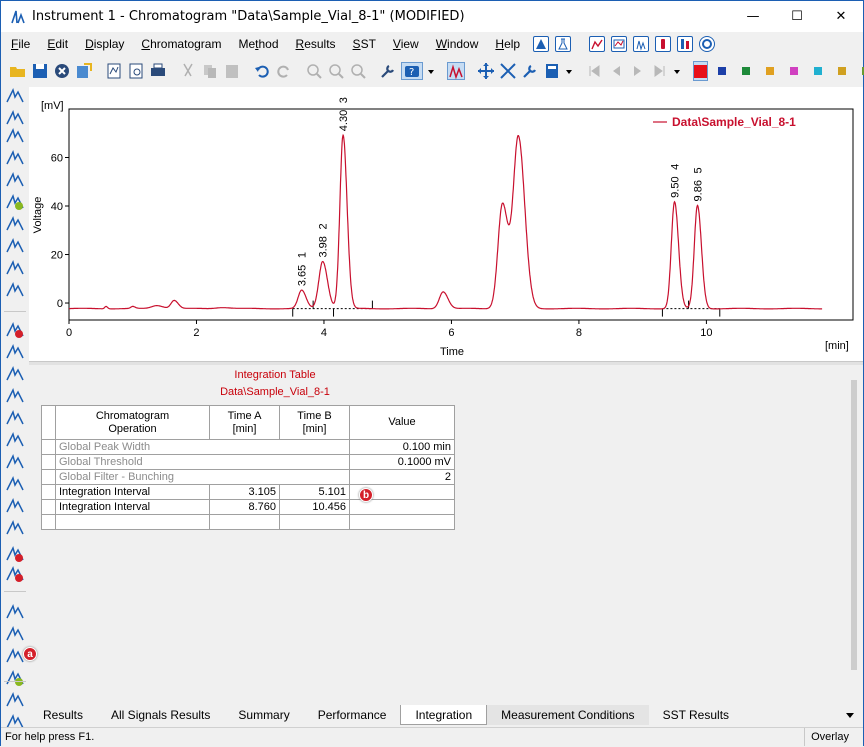 The image size is (864, 747). Describe the element at coordinates (638, 71) in the screenshot. I see `next-icon` at that location.